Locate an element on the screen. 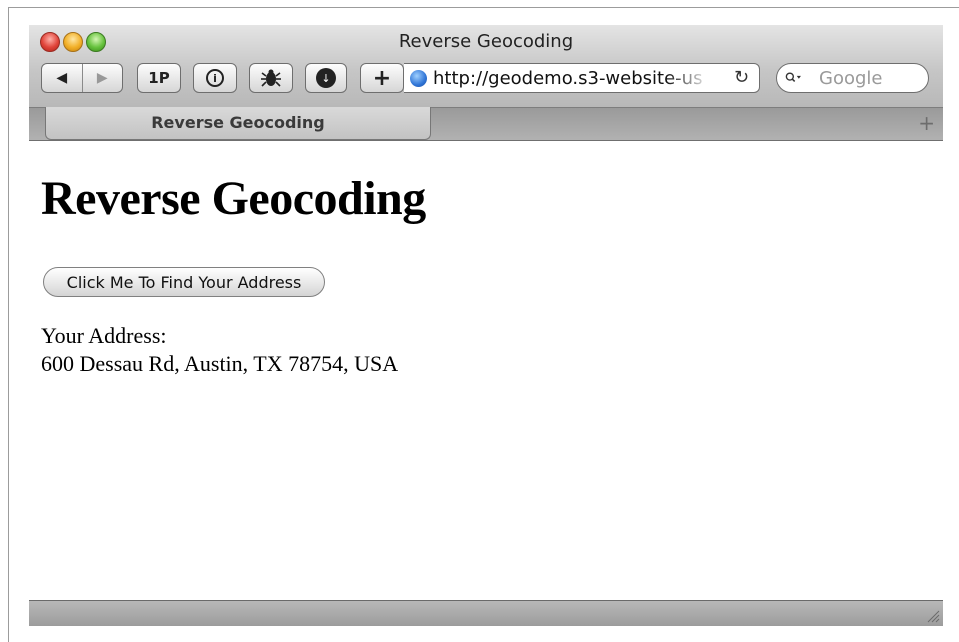 Image resolution: width=959 pixels, height=642 pixels. screenshot-border-top is located at coordinates (483, 7).